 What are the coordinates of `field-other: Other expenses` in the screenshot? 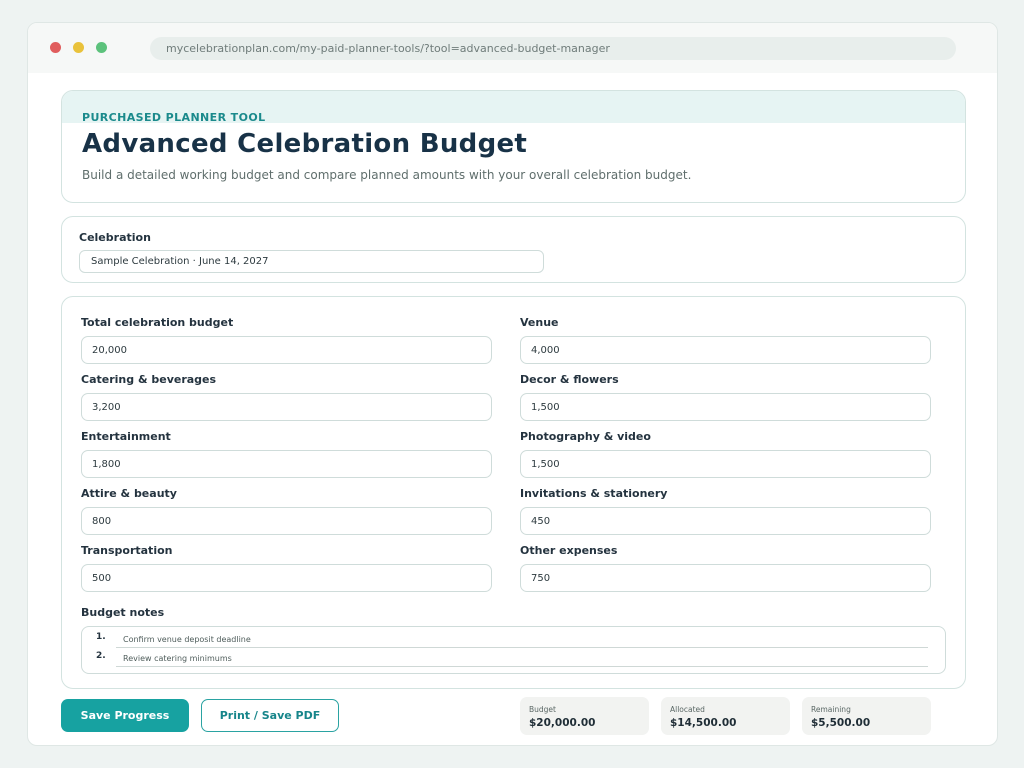 It's located at (725, 569).